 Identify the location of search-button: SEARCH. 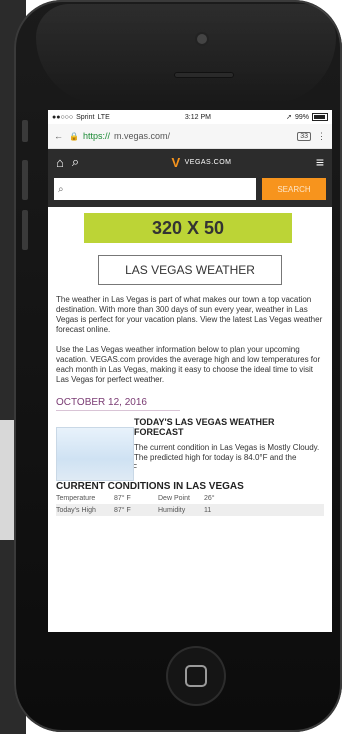
(294, 189).